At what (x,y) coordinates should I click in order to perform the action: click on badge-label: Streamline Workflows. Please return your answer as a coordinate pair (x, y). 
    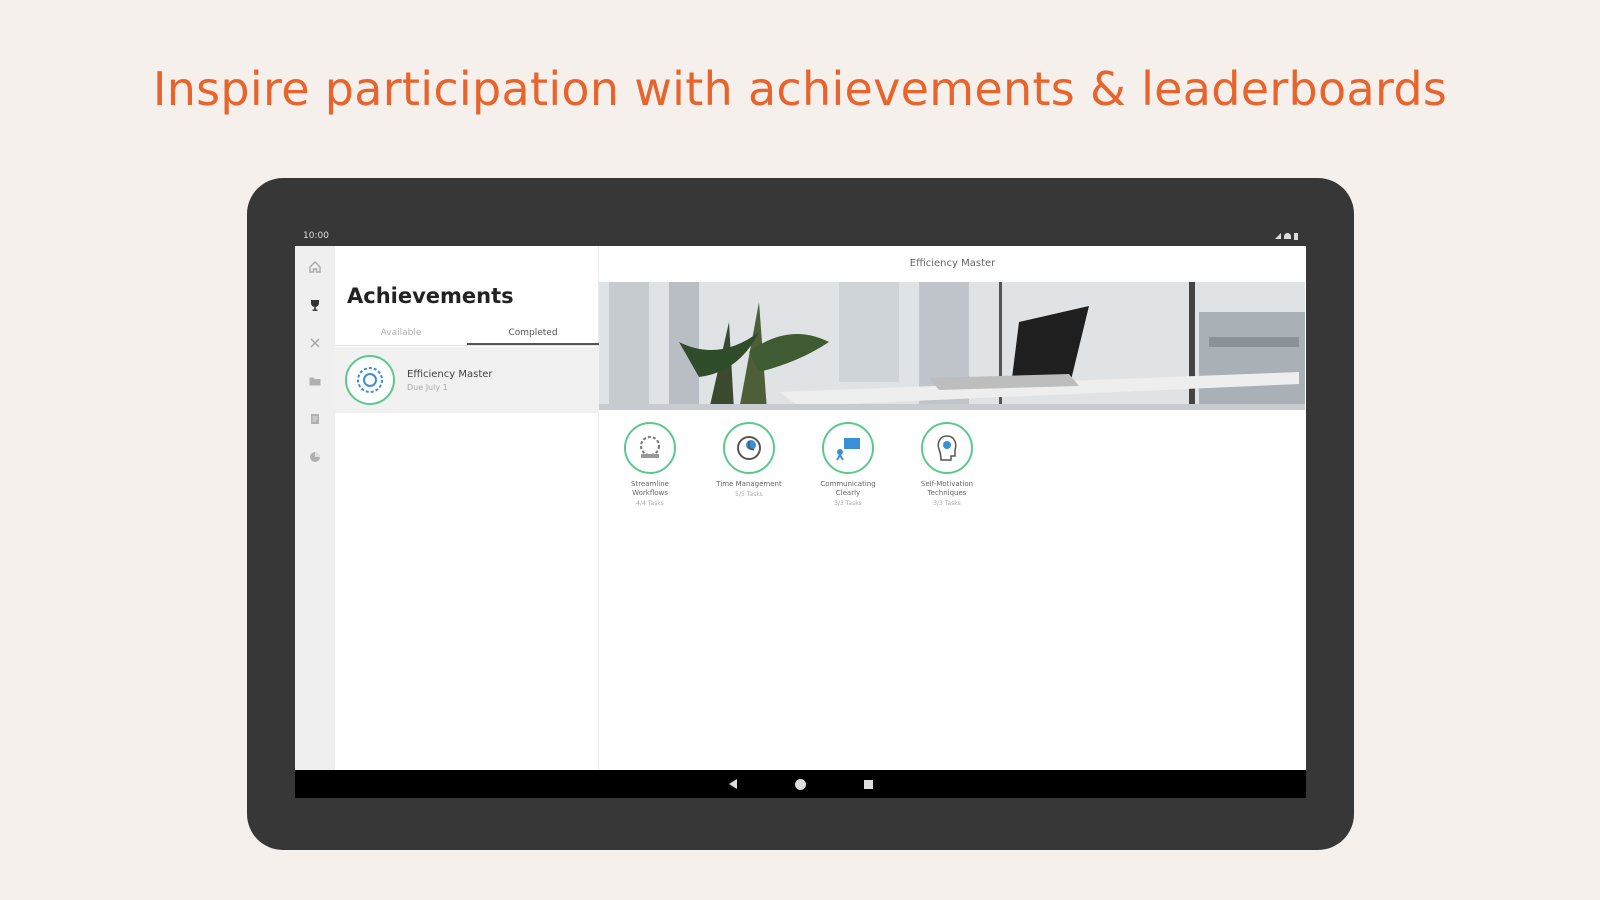
    Looking at the image, I should click on (650, 488).